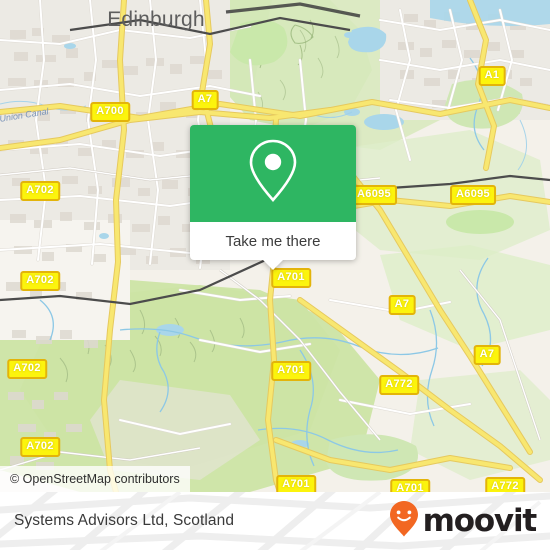  I want to click on popup-pointer-tail, so click(273, 264).